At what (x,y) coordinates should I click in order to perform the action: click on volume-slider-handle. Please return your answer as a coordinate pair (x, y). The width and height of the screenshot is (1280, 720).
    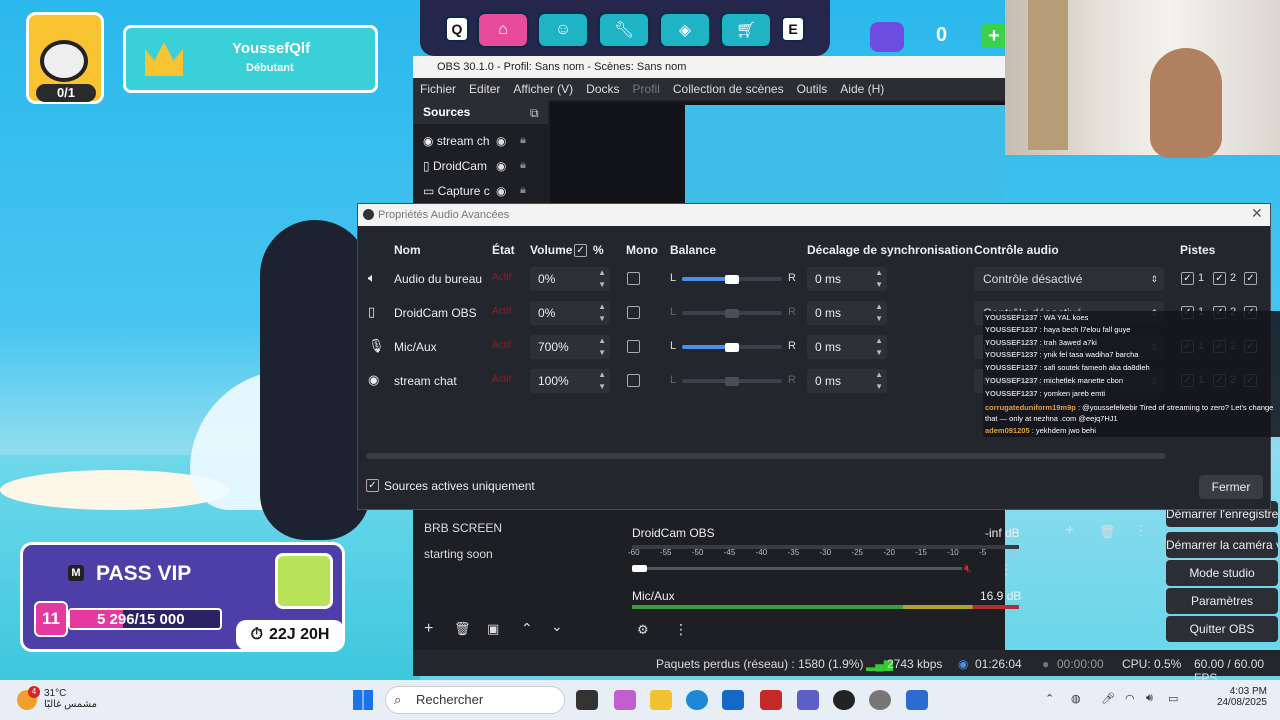
    Looking at the image, I should click on (639, 568).